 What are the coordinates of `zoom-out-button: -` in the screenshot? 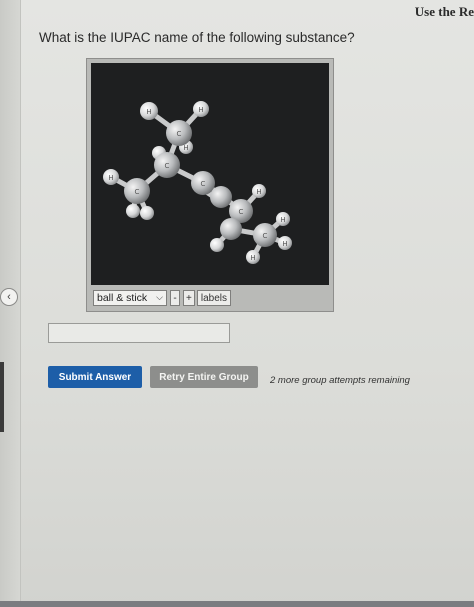 It's located at (175, 298).